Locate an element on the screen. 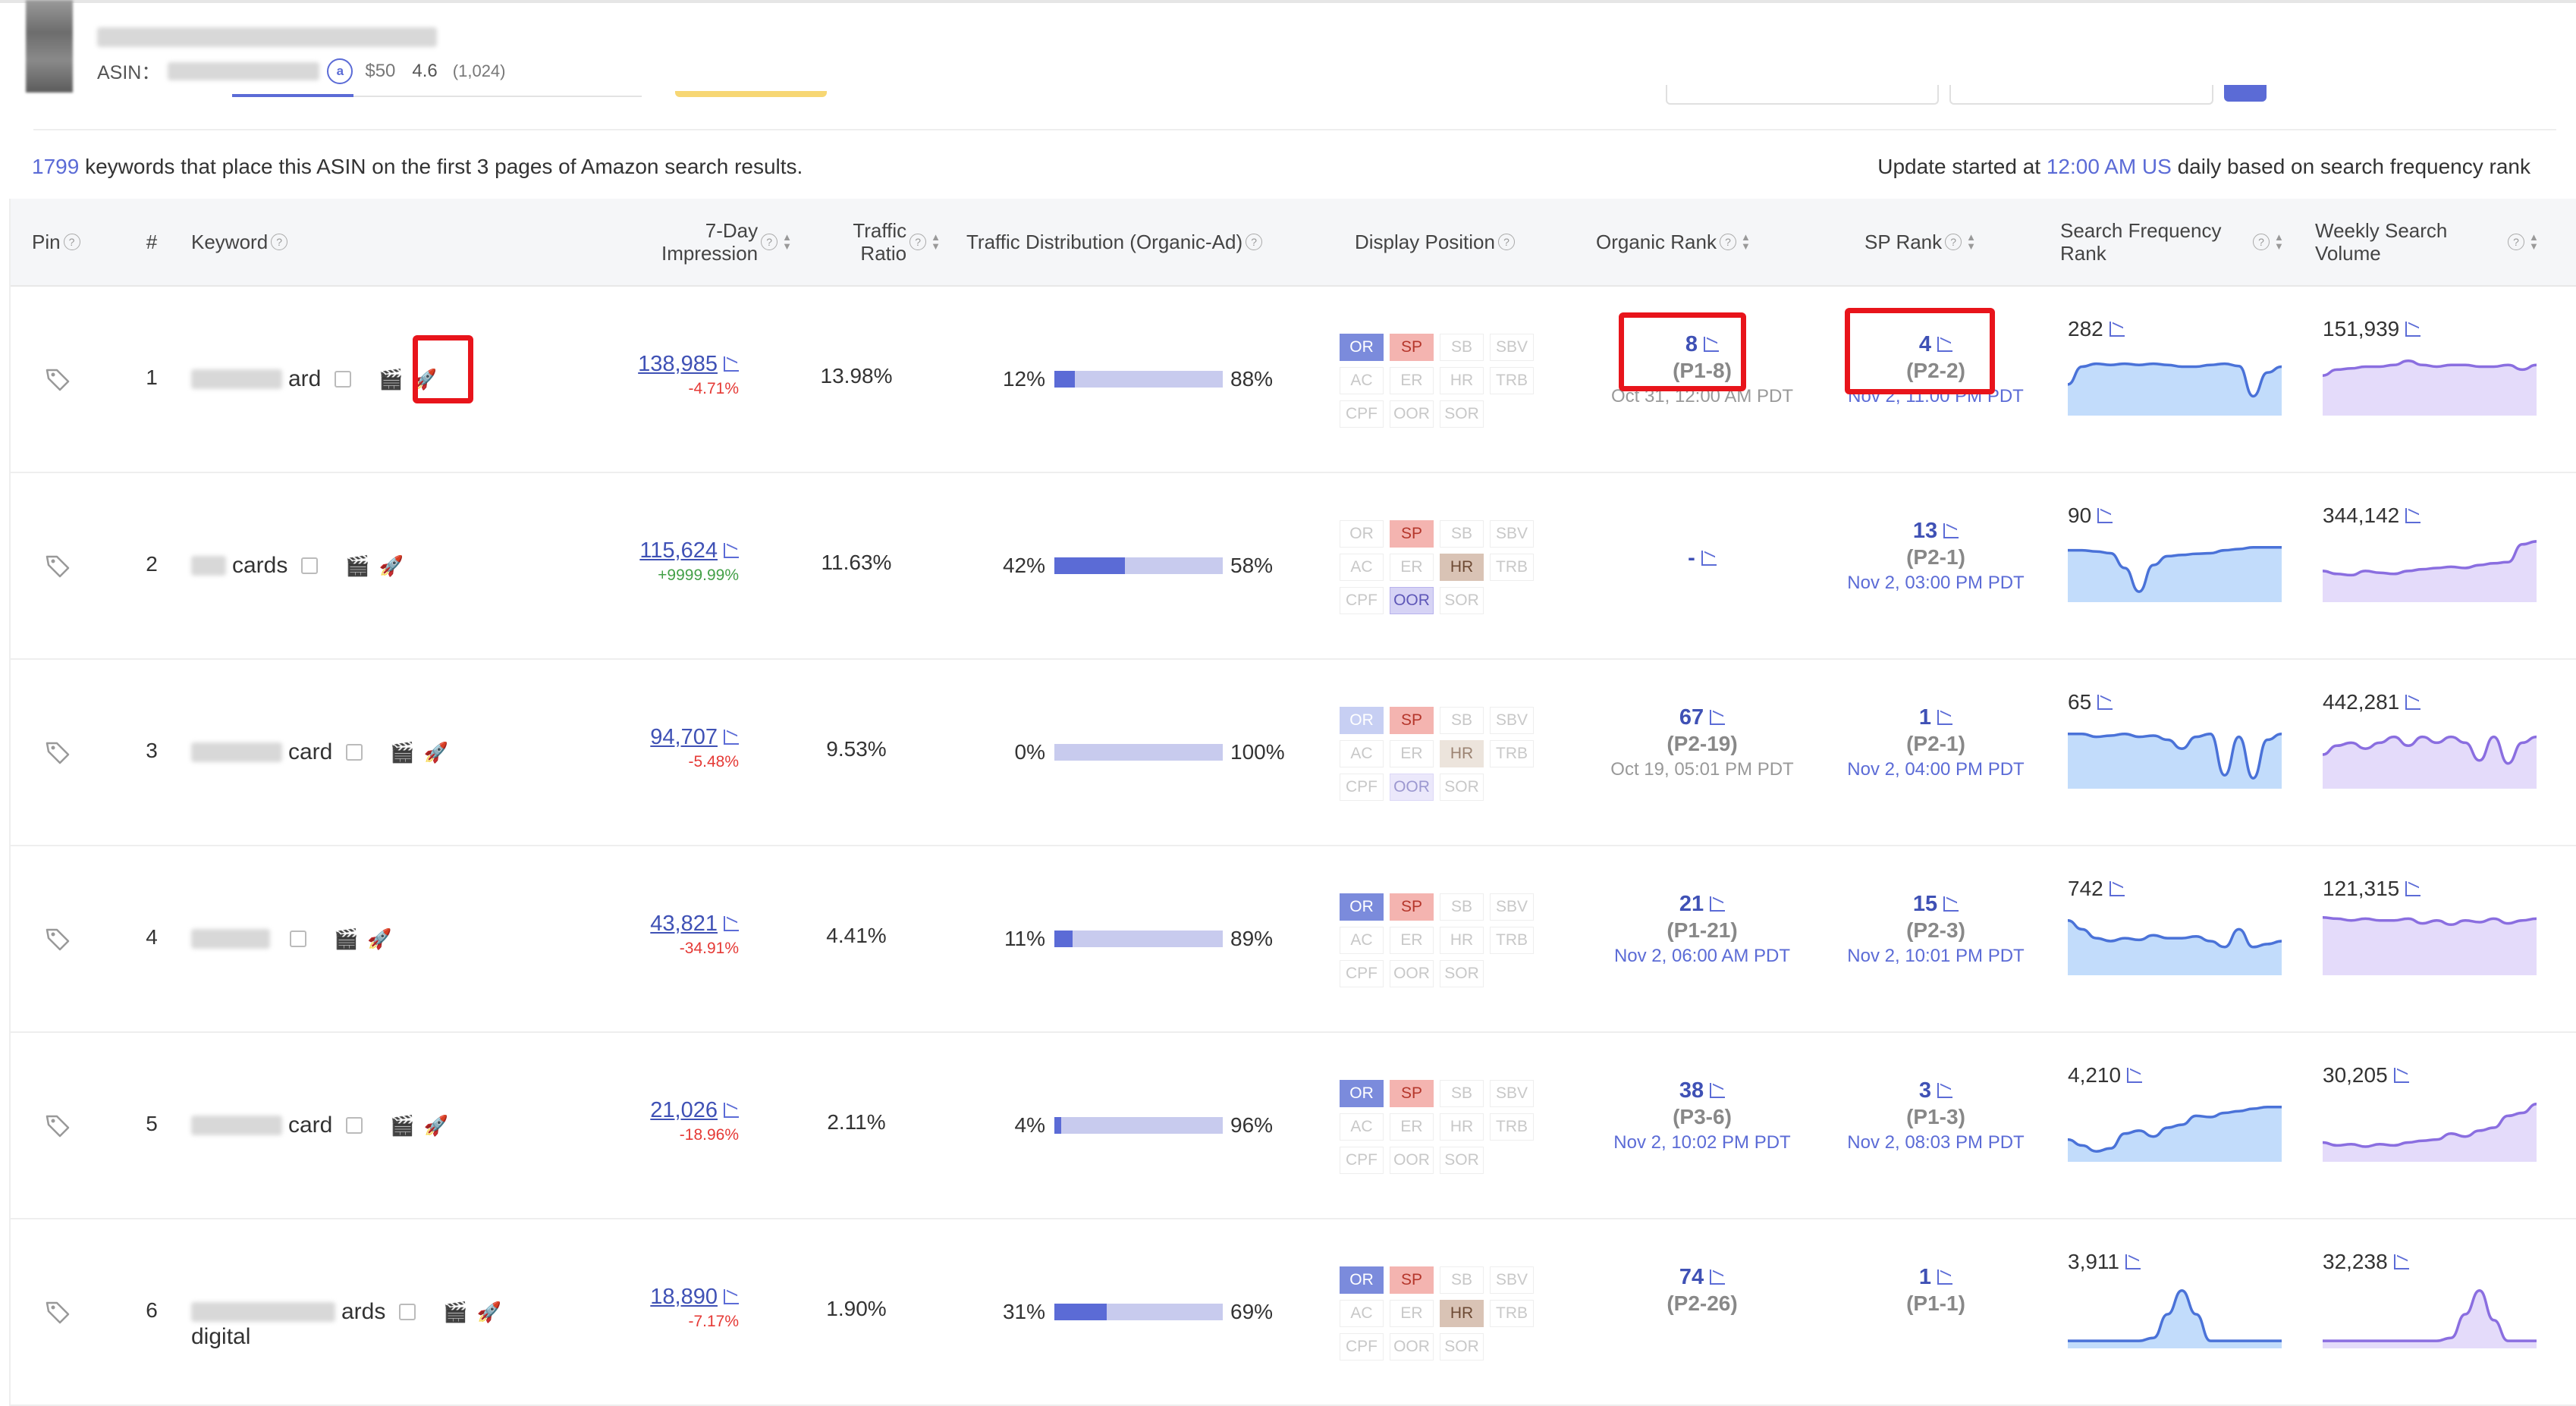 The image size is (2576, 1406). impression-value: 18,890 is located at coordinates (684, 1297).